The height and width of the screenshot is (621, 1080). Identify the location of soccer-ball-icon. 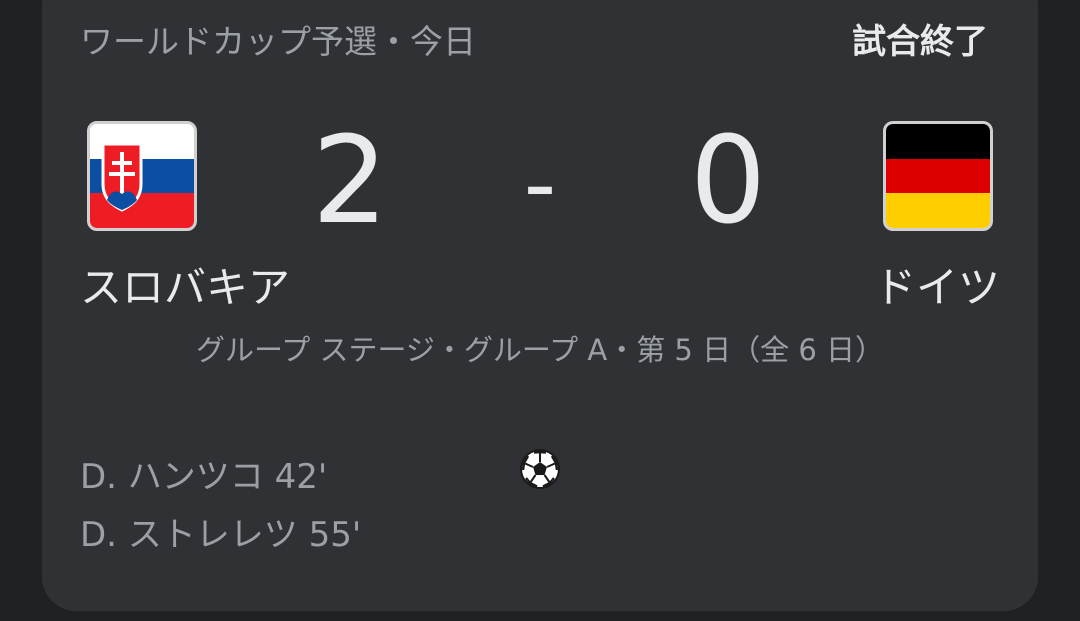
(540, 469).